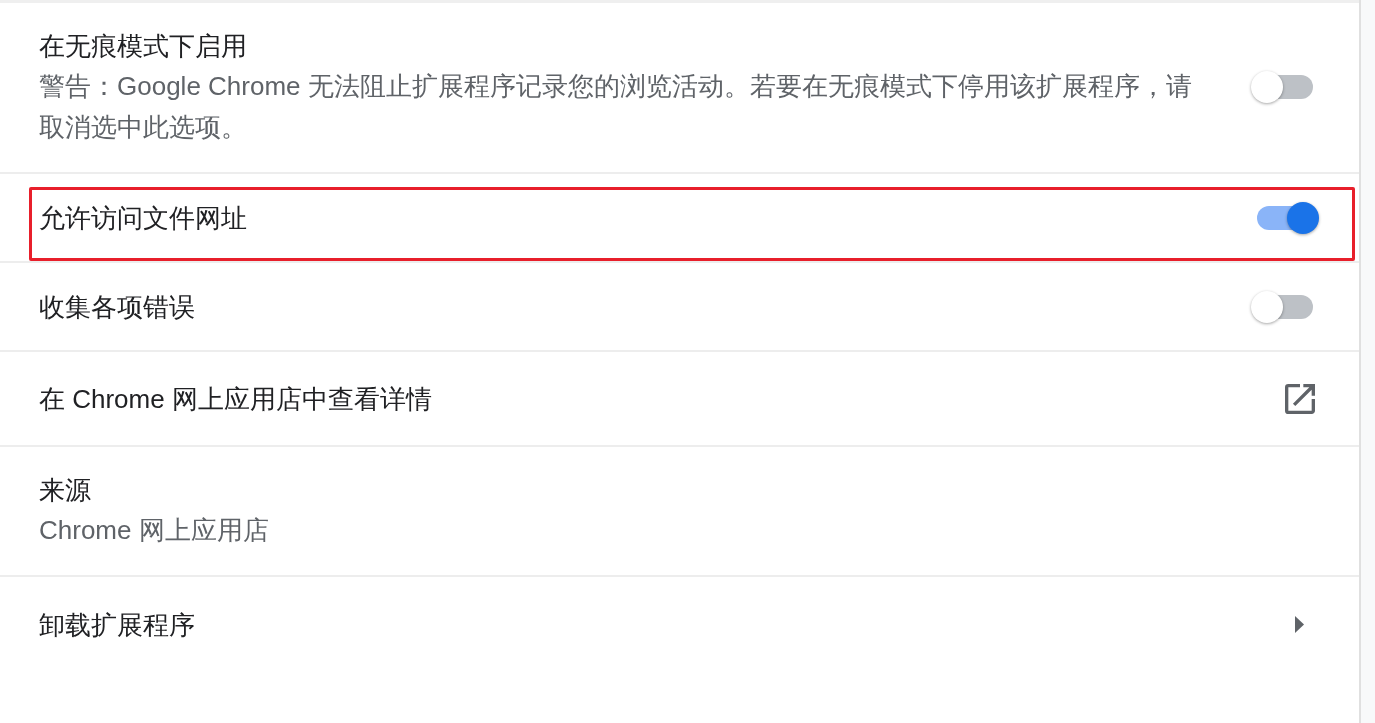 The image size is (1375, 723). Describe the element at coordinates (117, 307) in the screenshot. I see `setting-title: 收集各项错误` at that location.